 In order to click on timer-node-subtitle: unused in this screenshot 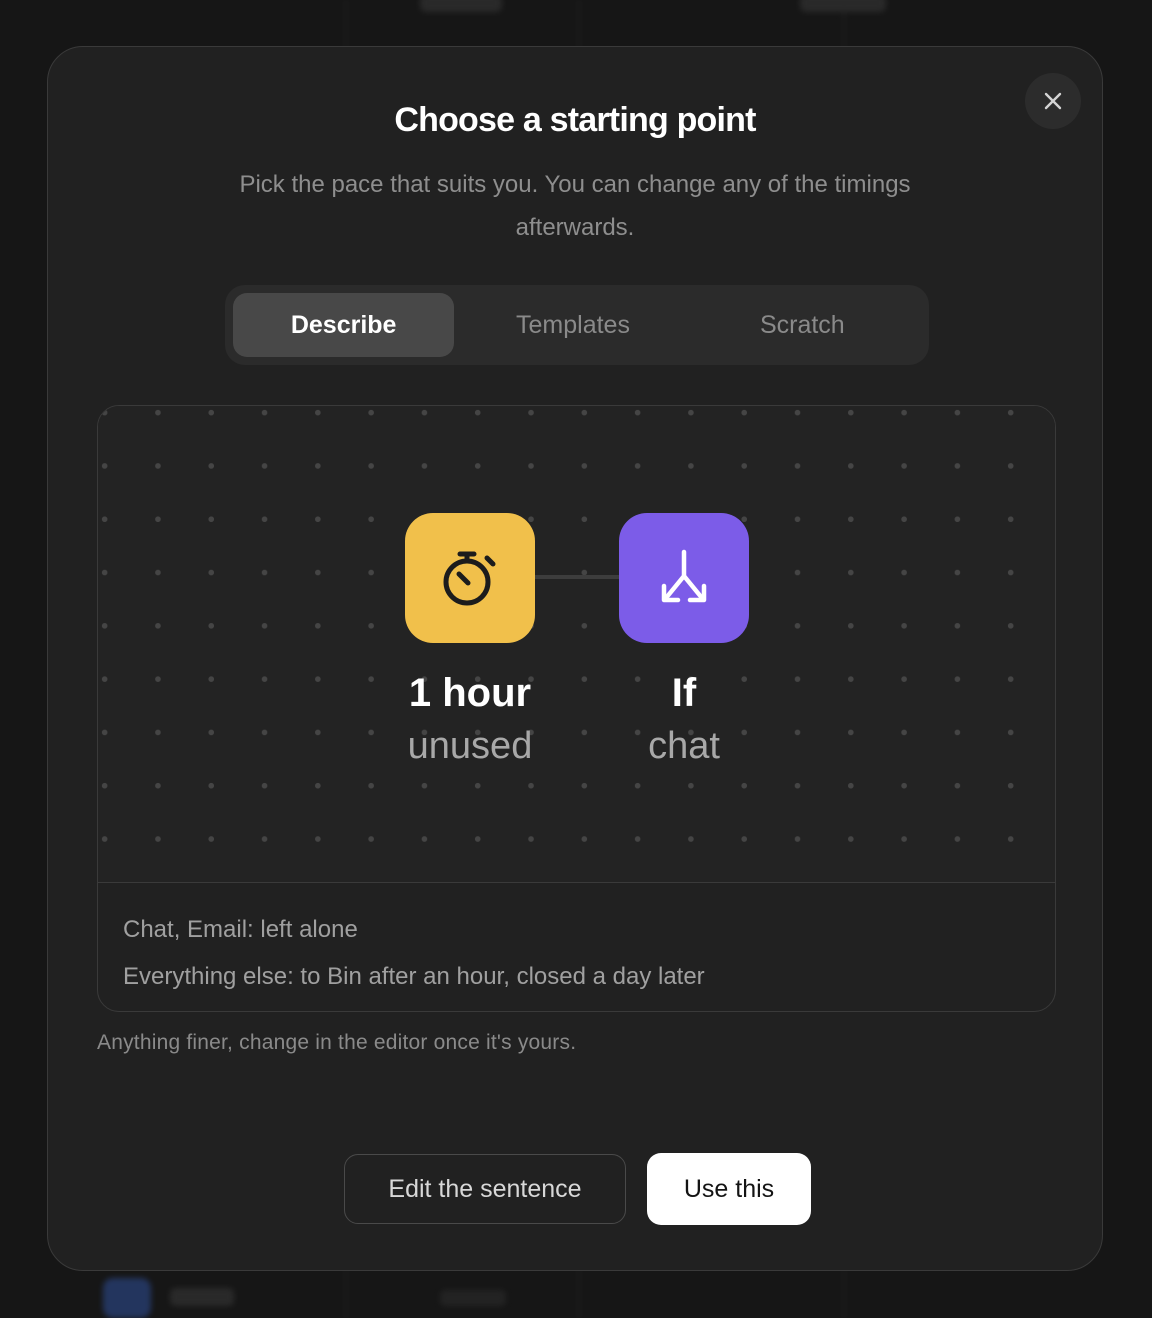, I will do `click(470, 746)`.